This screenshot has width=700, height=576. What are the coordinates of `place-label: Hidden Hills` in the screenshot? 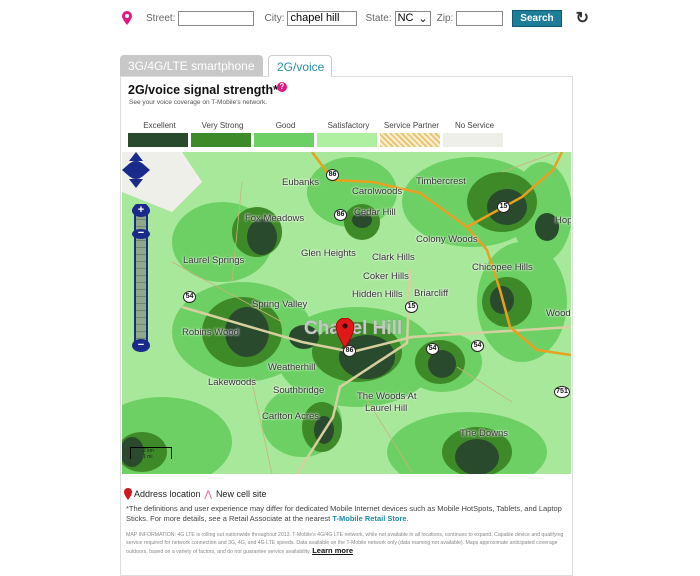 It's located at (377, 294).